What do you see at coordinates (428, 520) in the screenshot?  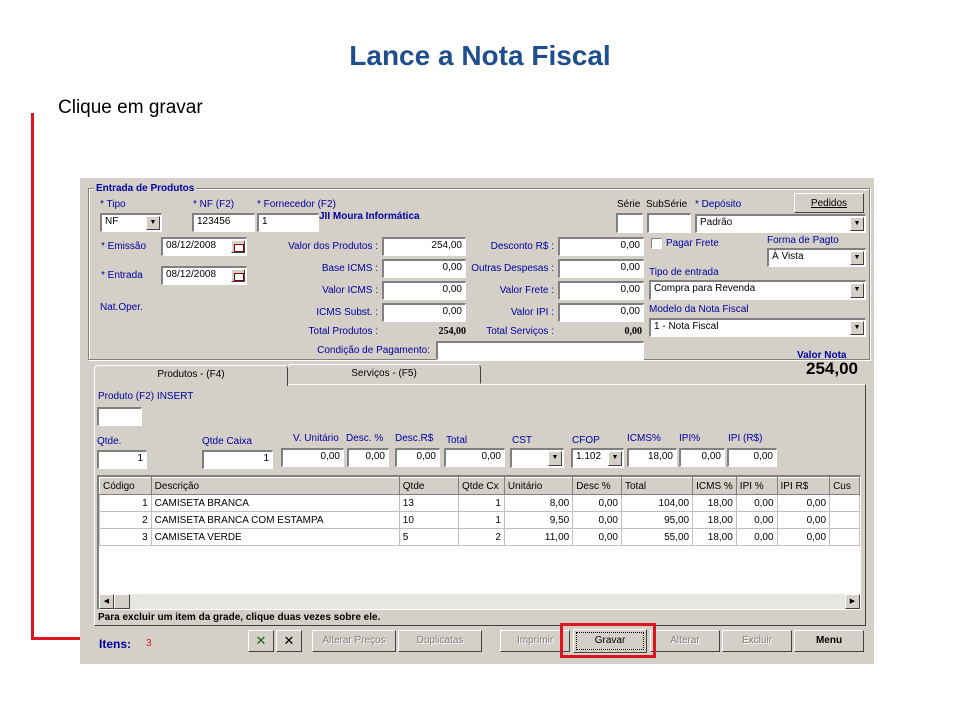 I see `cell-qtde: 10` at bounding box center [428, 520].